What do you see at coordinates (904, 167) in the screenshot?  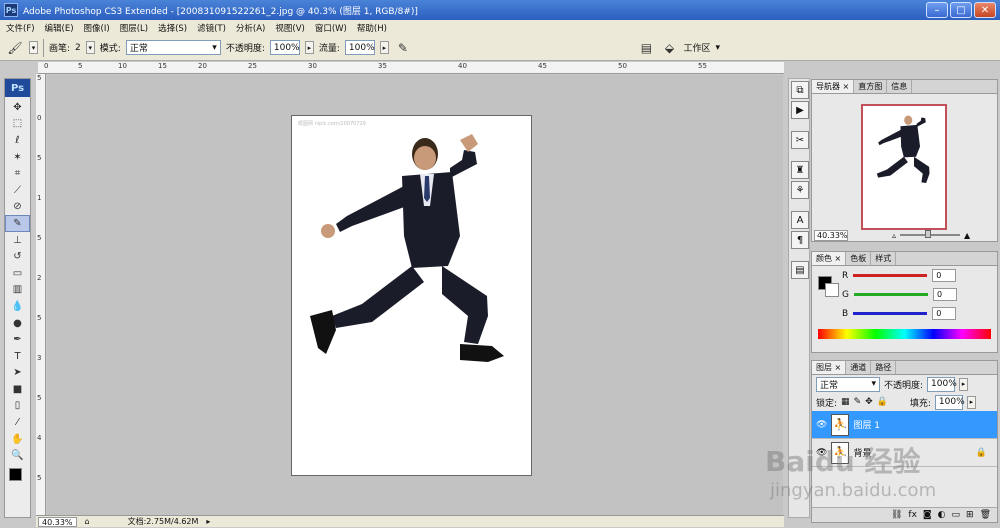 I see `navigator-view-box` at bounding box center [904, 167].